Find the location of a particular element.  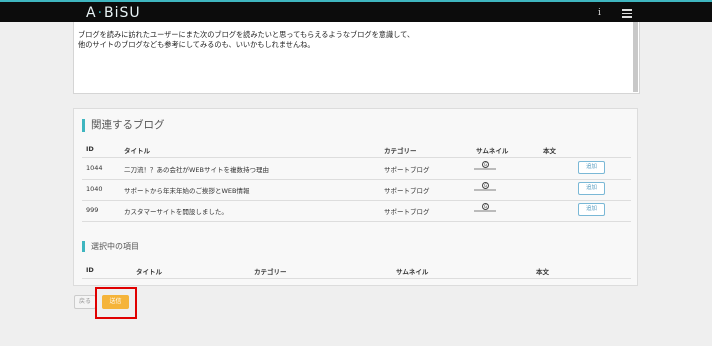

top-navbar: A · BiSU i is located at coordinates (356, 11).